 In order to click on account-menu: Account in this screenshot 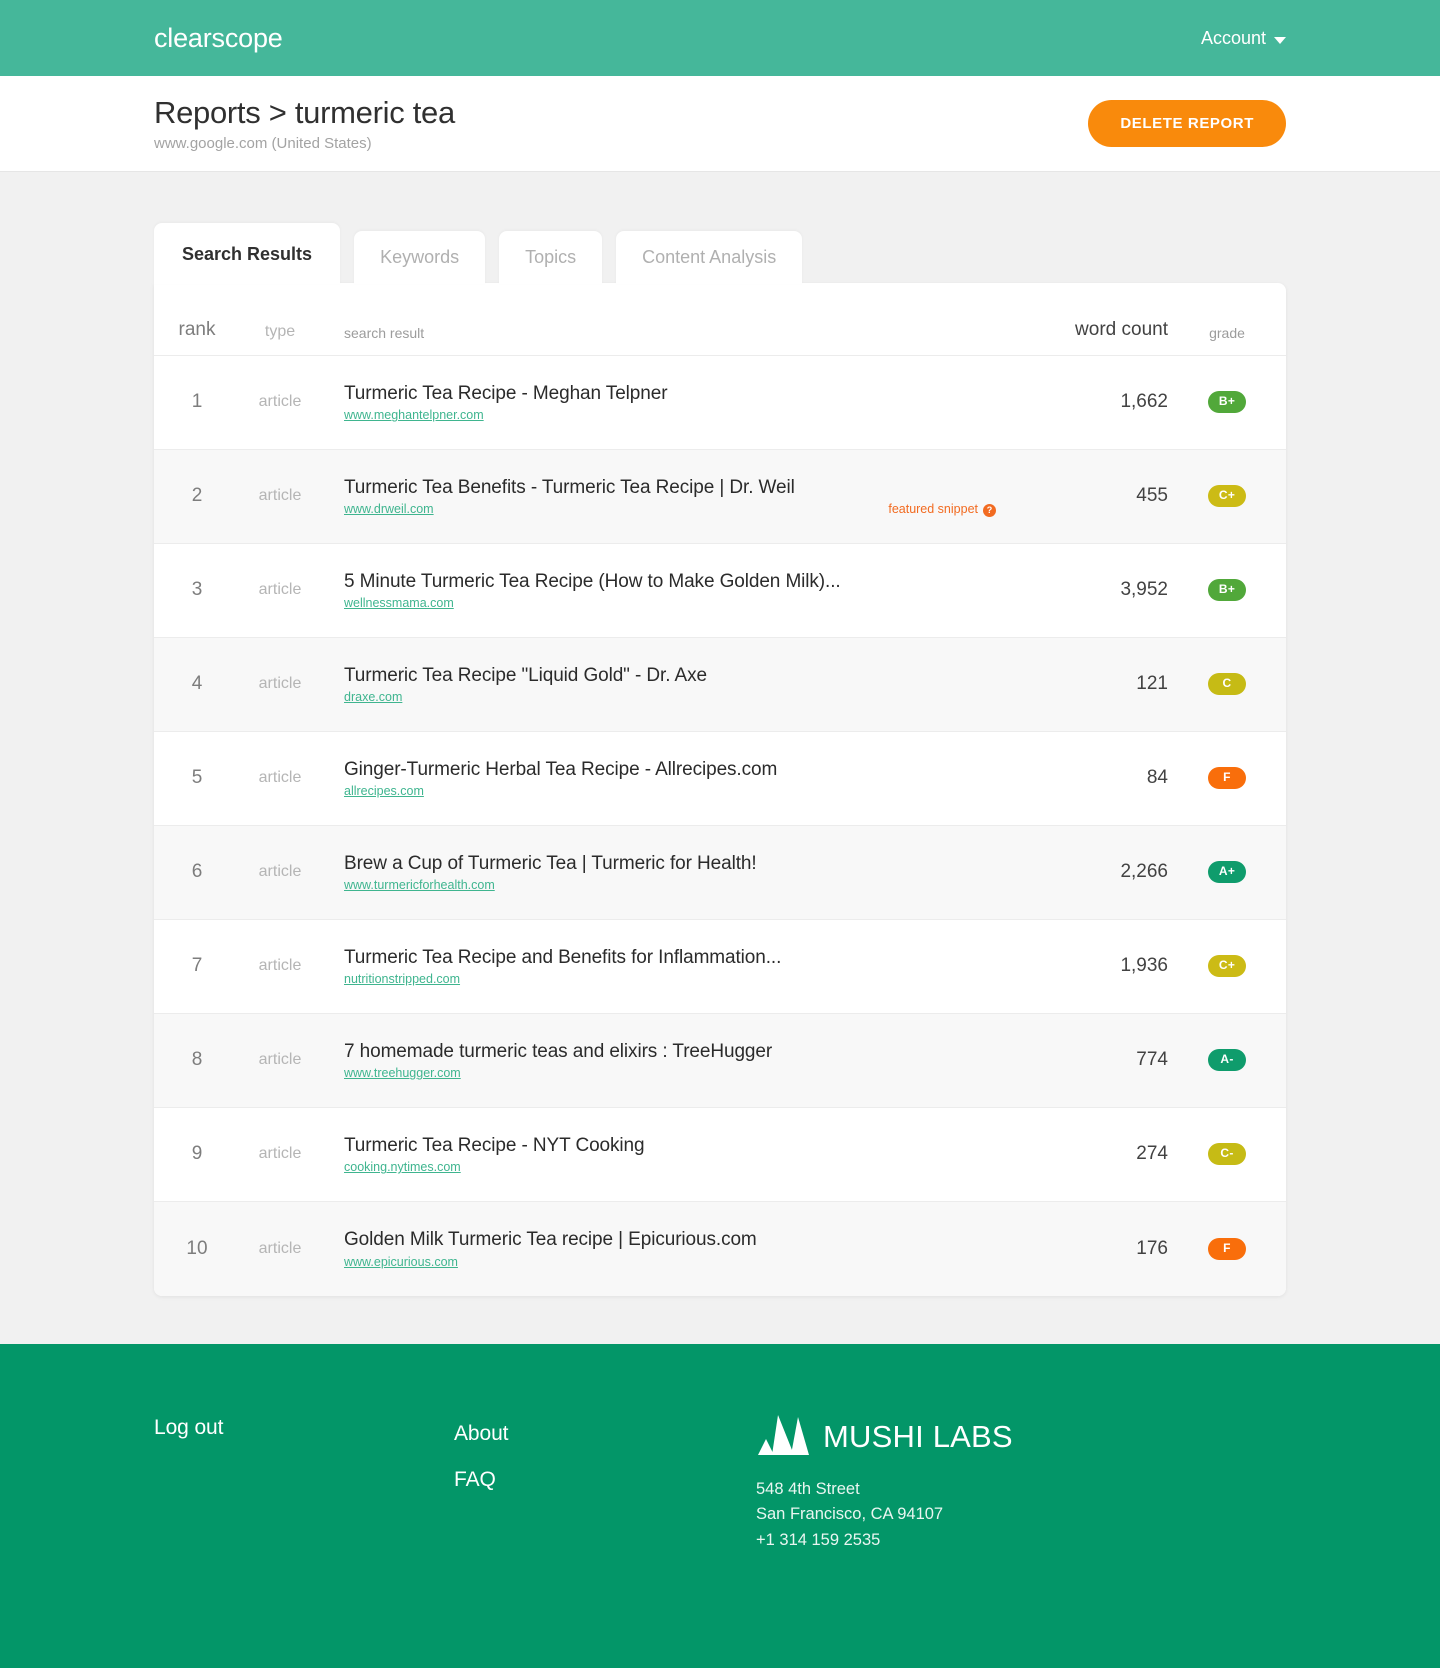, I will do `click(1243, 38)`.